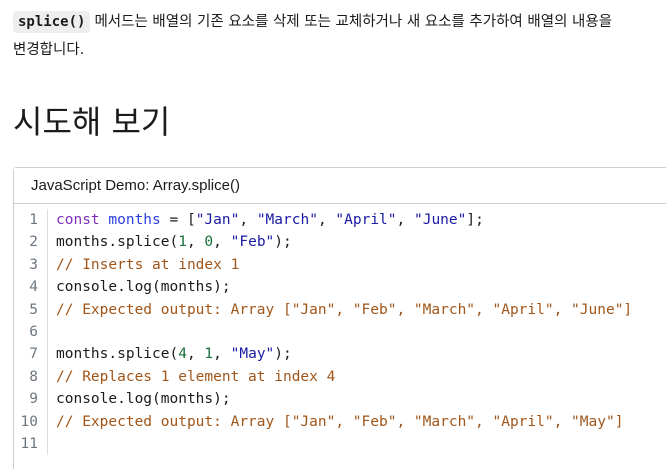  What do you see at coordinates (196, 376) in the screenshot?
I see `code-token: // Replaces 1 element at index 4` at bounding box center [196, 376].